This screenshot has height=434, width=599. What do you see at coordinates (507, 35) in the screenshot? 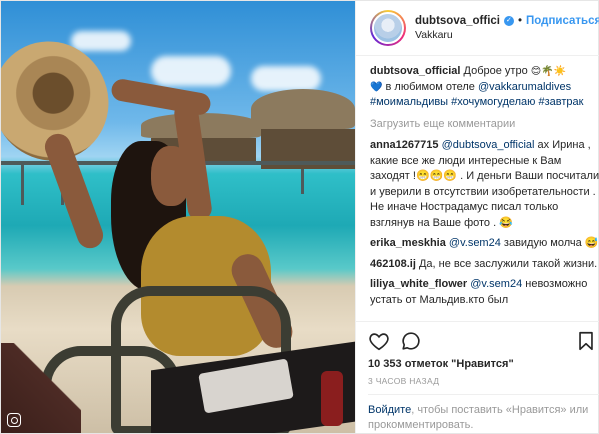
I see `location-link: Vakkaru` at bounding box center [507, 35].